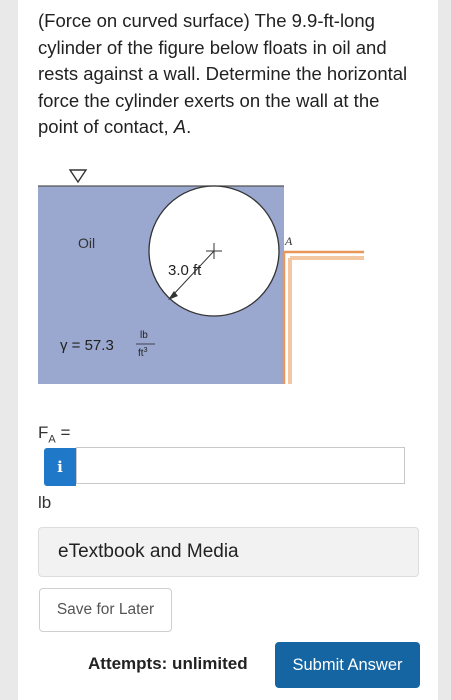  I want to click on gamma-label: γ = 57.3, so click(87, 345).